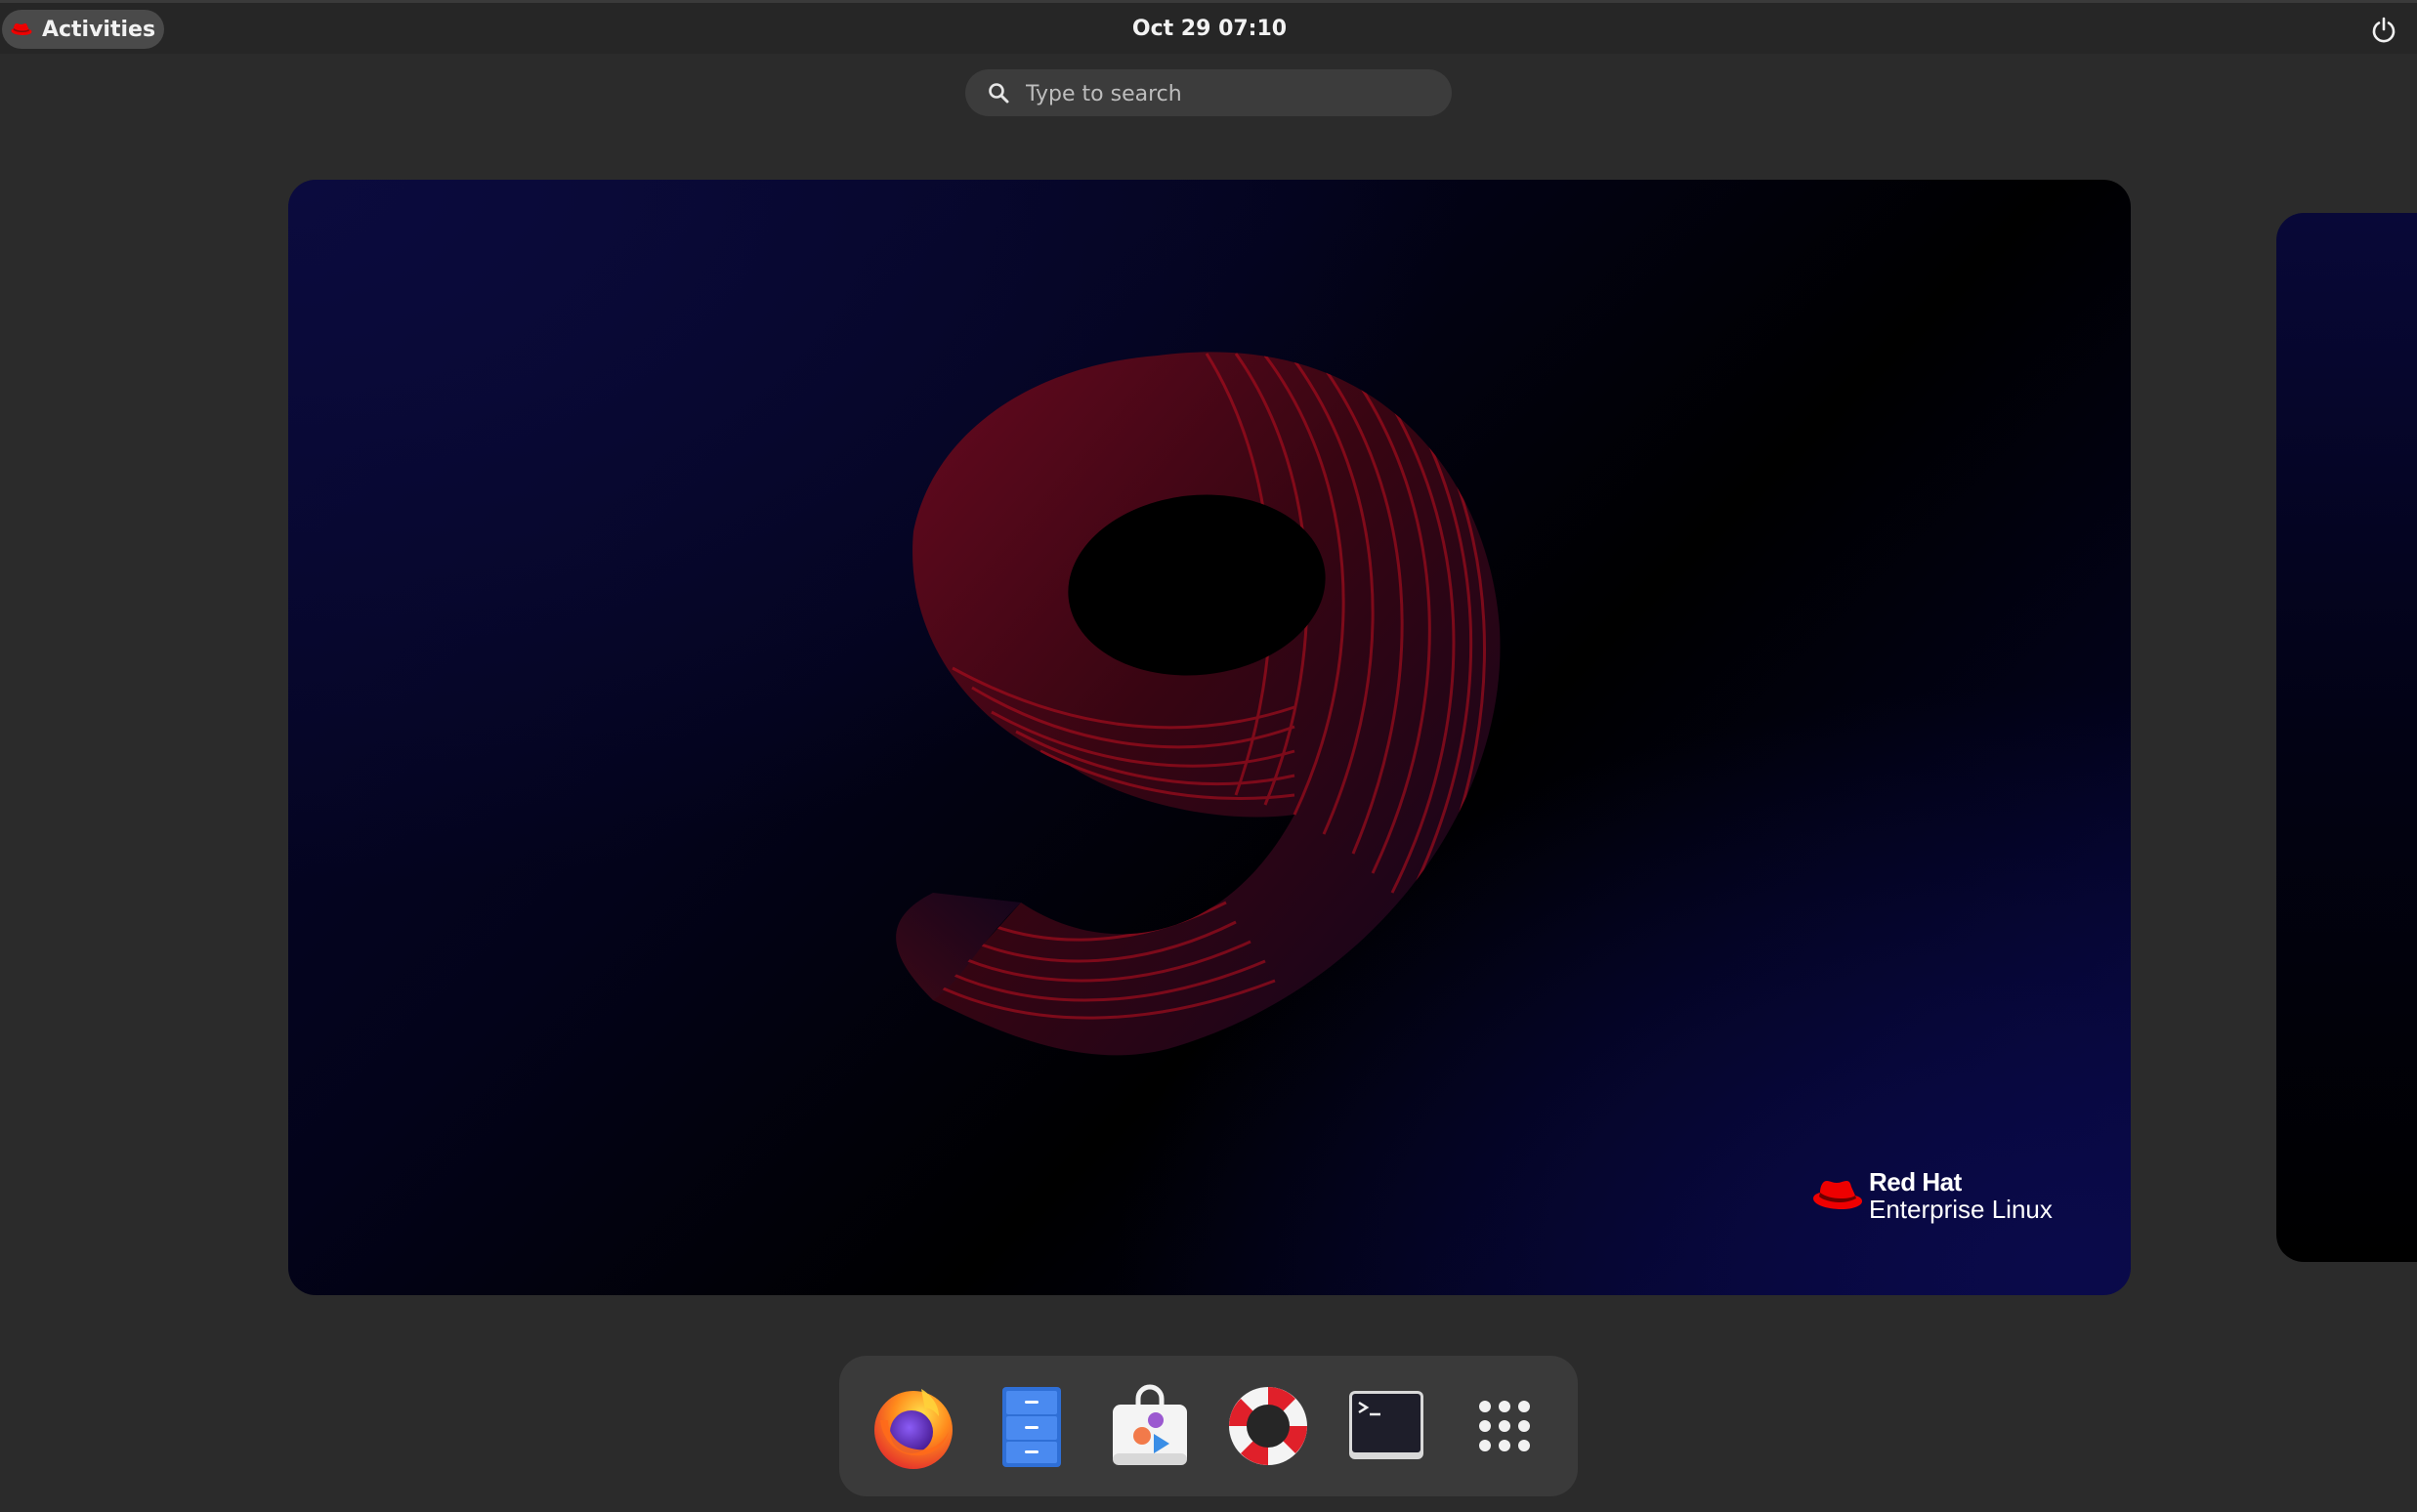 The width and height of the screenshot is (2417, 1512). Describe the element at coordinates (913, 1429) in the screenshot. I see `firefox-icon` at that location.